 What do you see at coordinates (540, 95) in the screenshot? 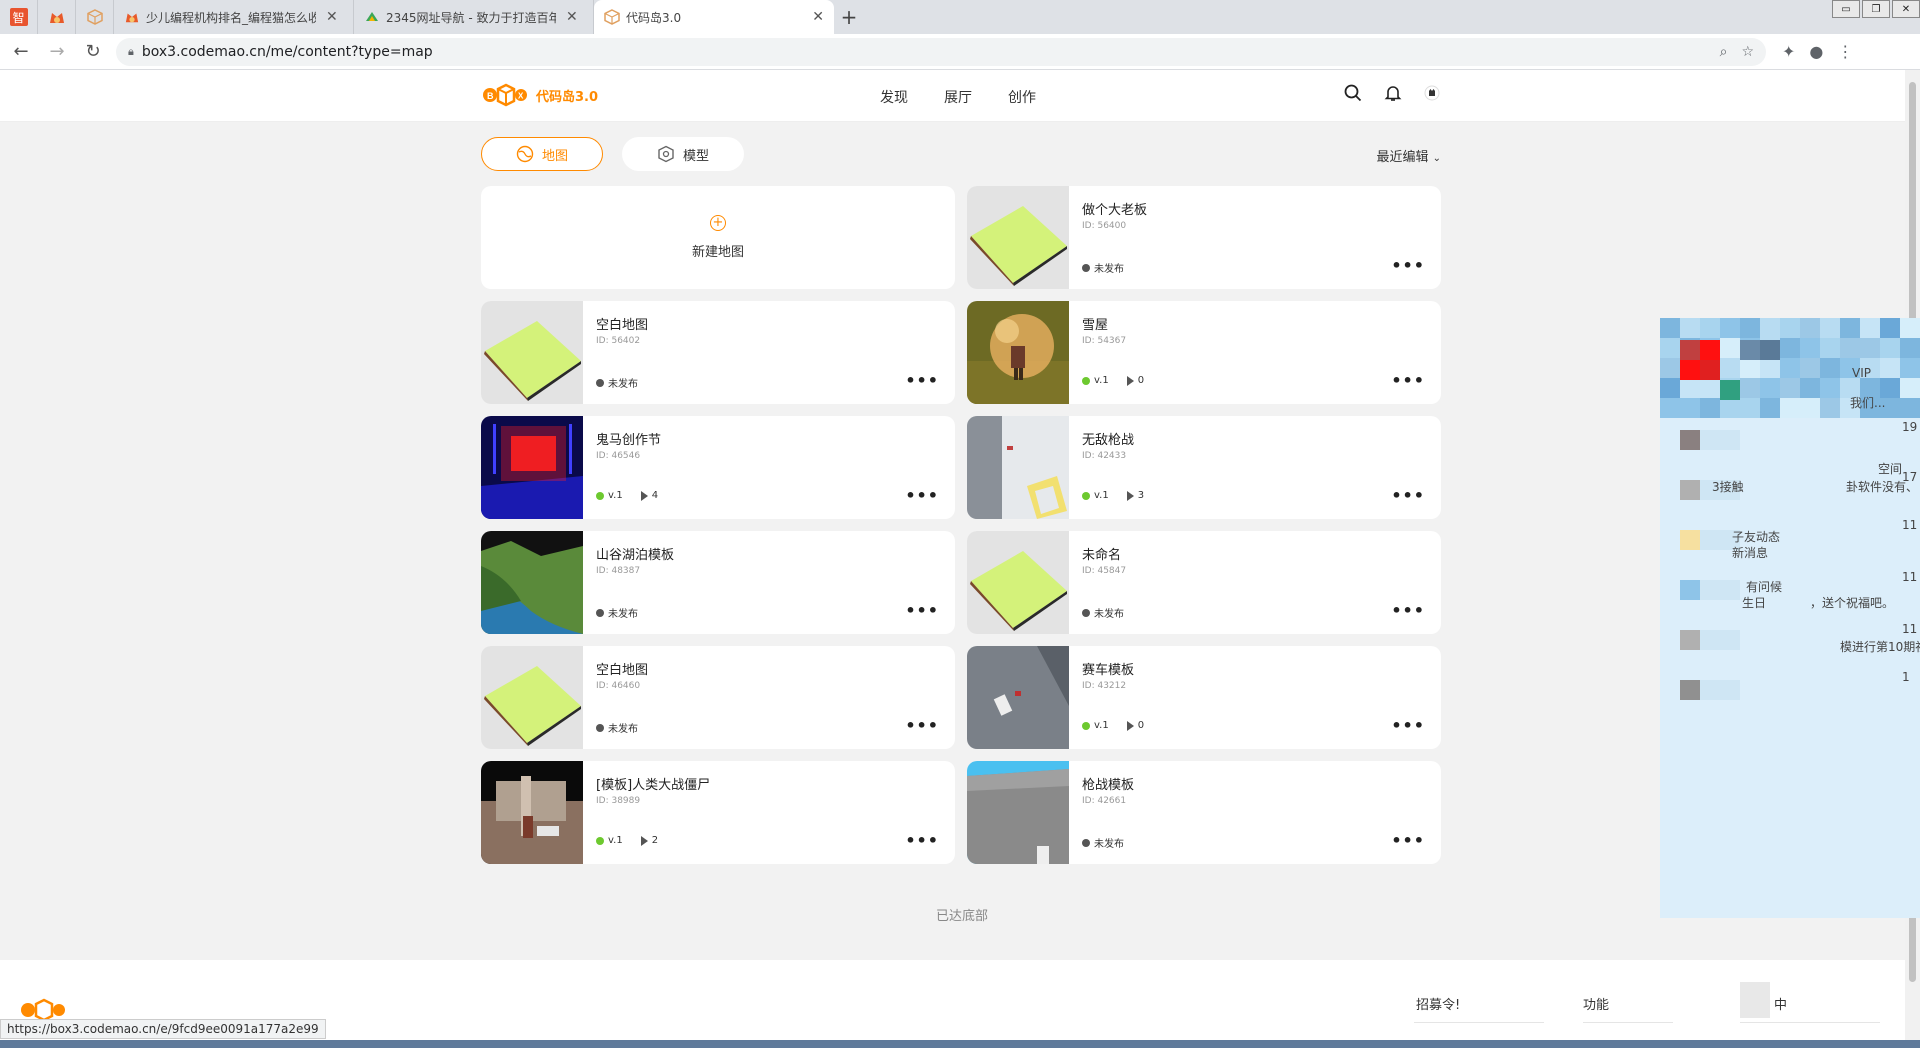
I see `site-logo: B X 代码岛3.0` at bounding box center [540, 95].